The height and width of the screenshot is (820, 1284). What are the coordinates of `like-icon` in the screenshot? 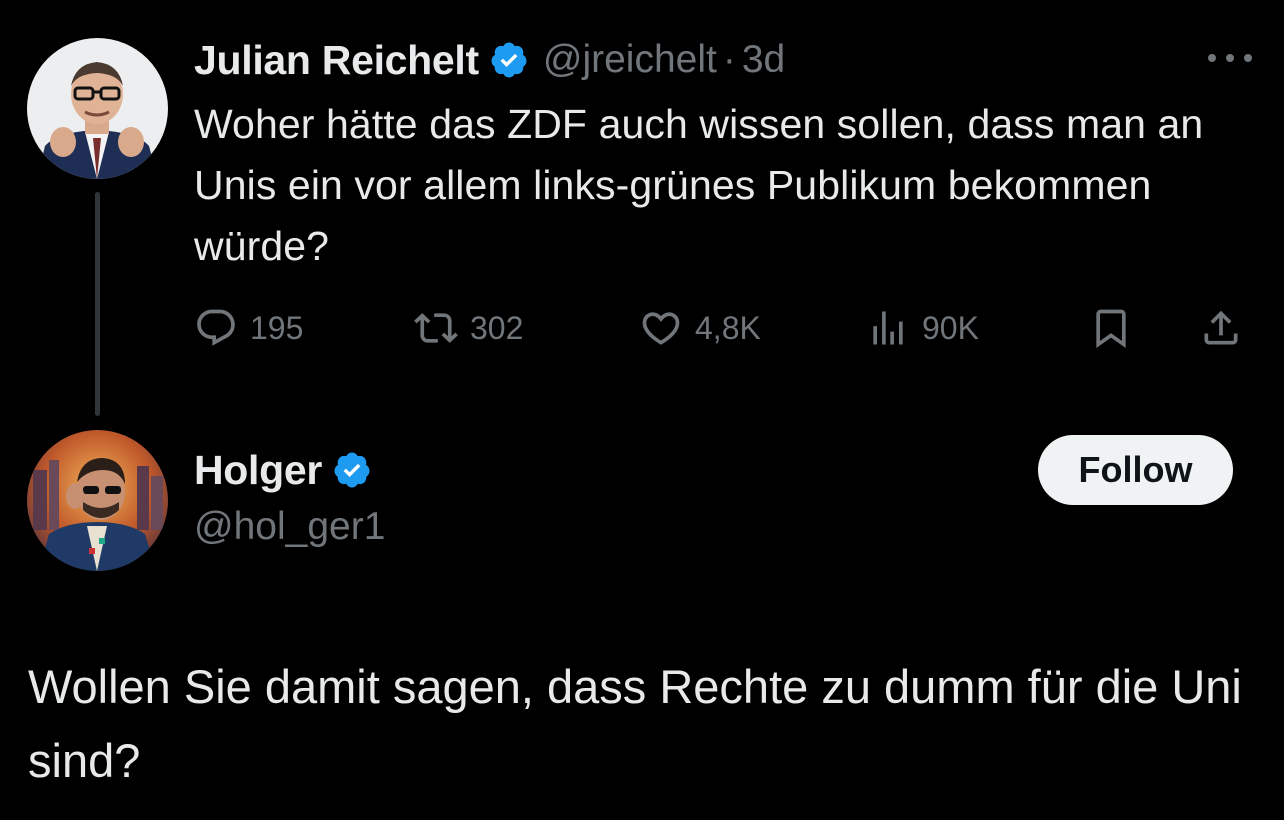 It's located at (661, 328).